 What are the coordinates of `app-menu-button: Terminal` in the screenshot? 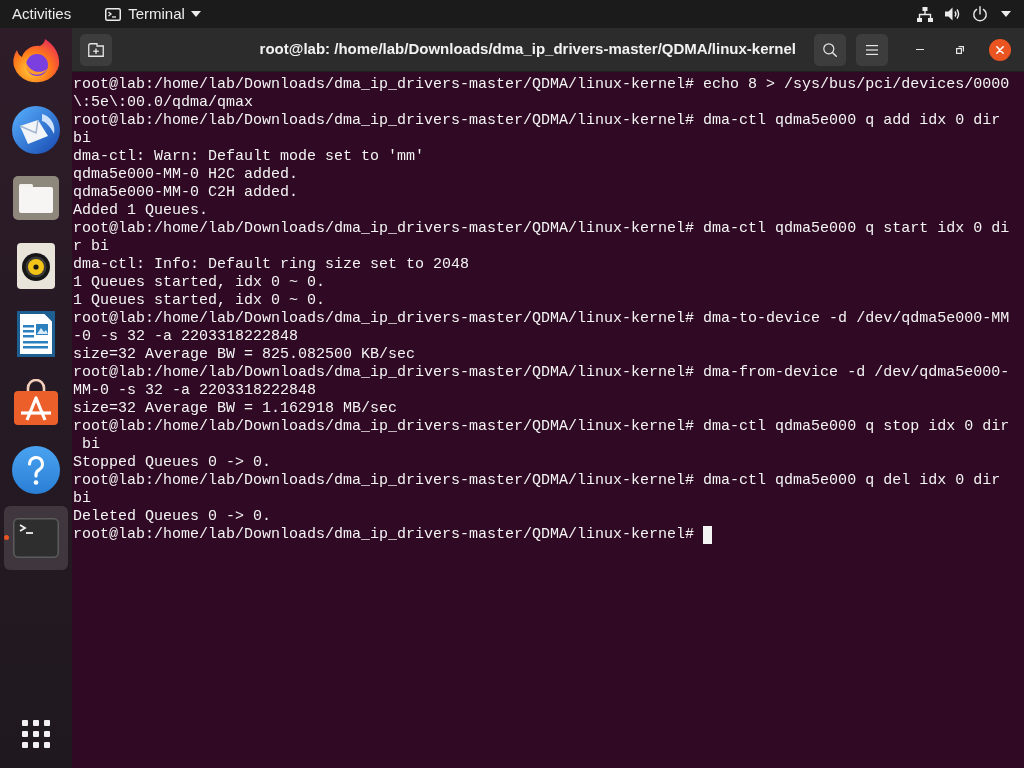 It's located at (153, 14).